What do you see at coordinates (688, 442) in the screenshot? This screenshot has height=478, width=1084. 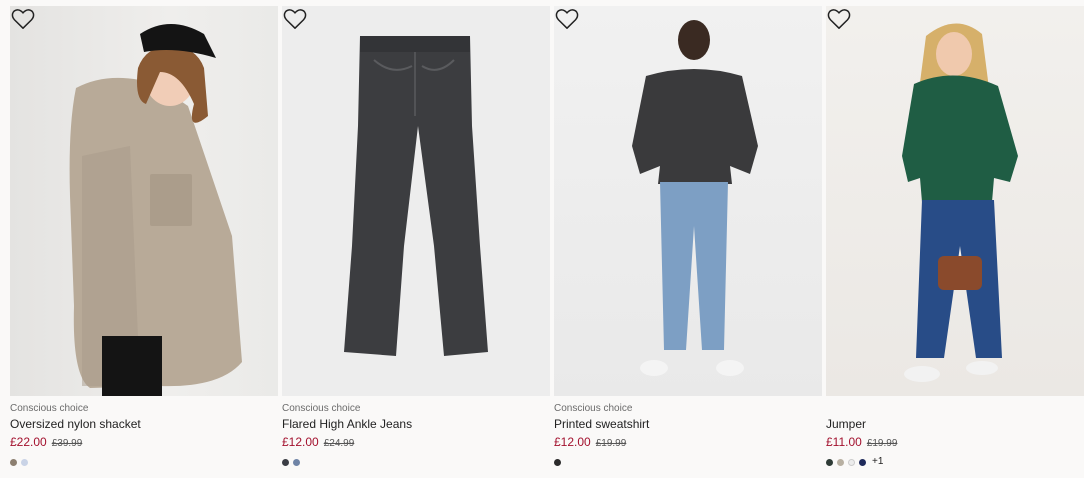 I see `product-prices: £12.00 £19.99` at bounding box center [688, 442].